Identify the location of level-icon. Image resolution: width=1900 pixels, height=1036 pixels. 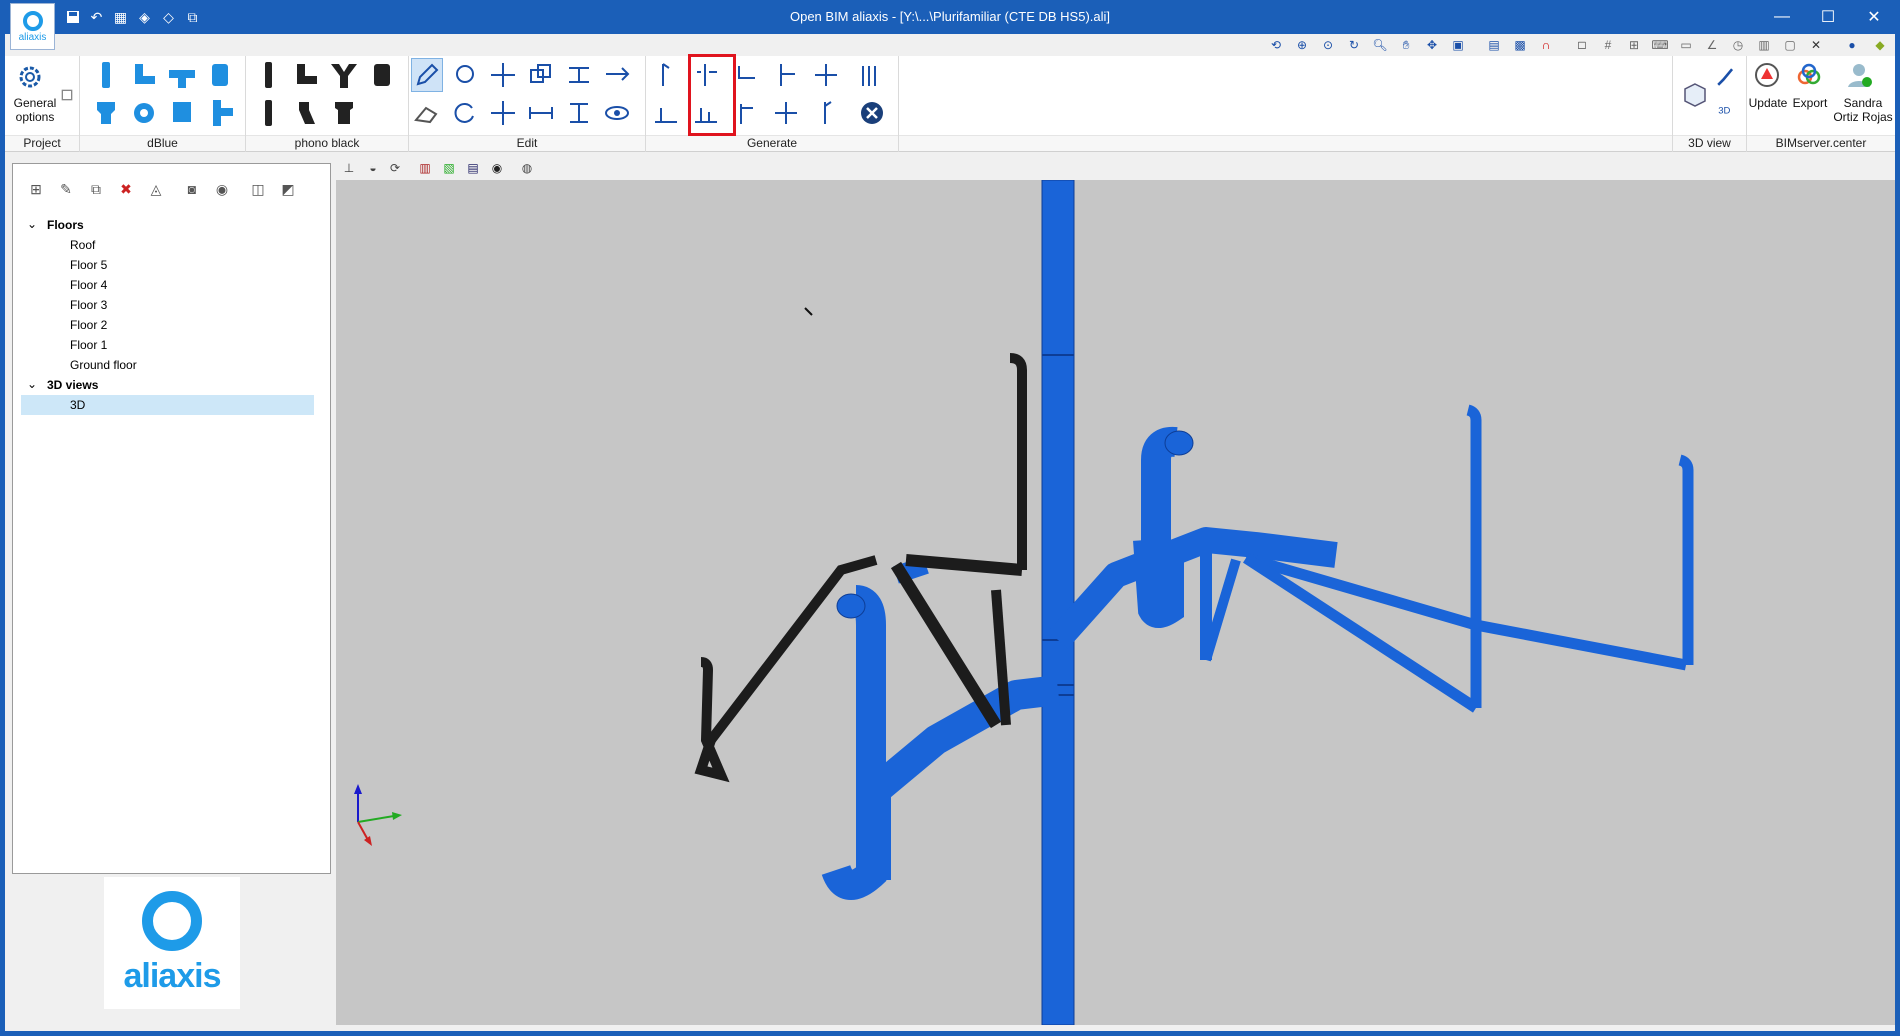
(579, 113).